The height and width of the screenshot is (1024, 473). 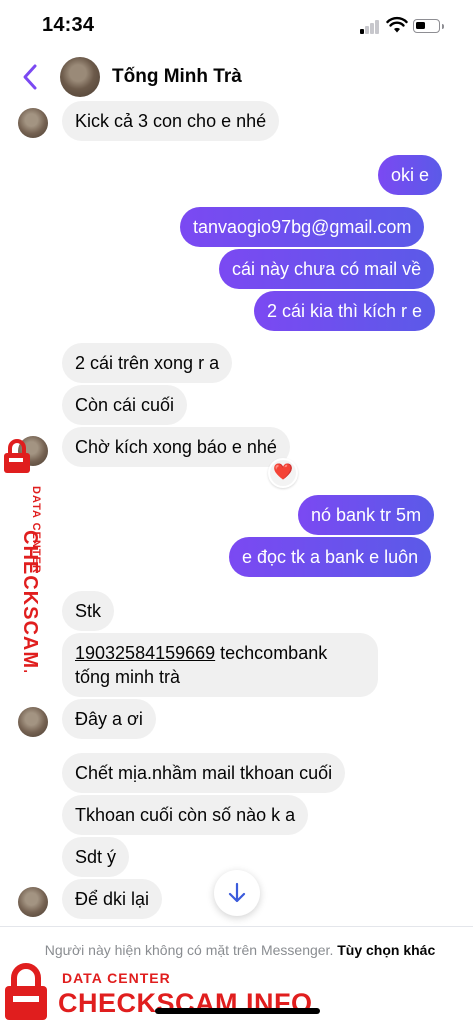 I want to click on back-chevron-icon, so click(x=30, y=77).